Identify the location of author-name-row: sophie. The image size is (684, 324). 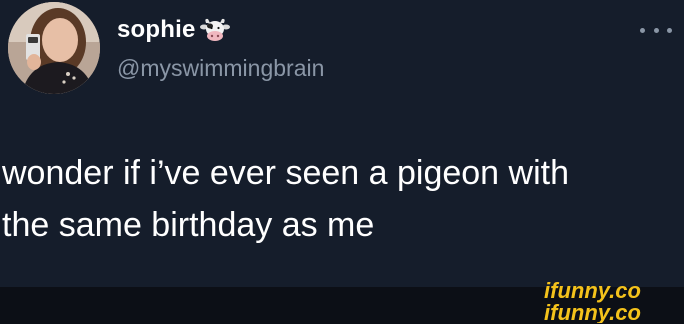
(173, 30).